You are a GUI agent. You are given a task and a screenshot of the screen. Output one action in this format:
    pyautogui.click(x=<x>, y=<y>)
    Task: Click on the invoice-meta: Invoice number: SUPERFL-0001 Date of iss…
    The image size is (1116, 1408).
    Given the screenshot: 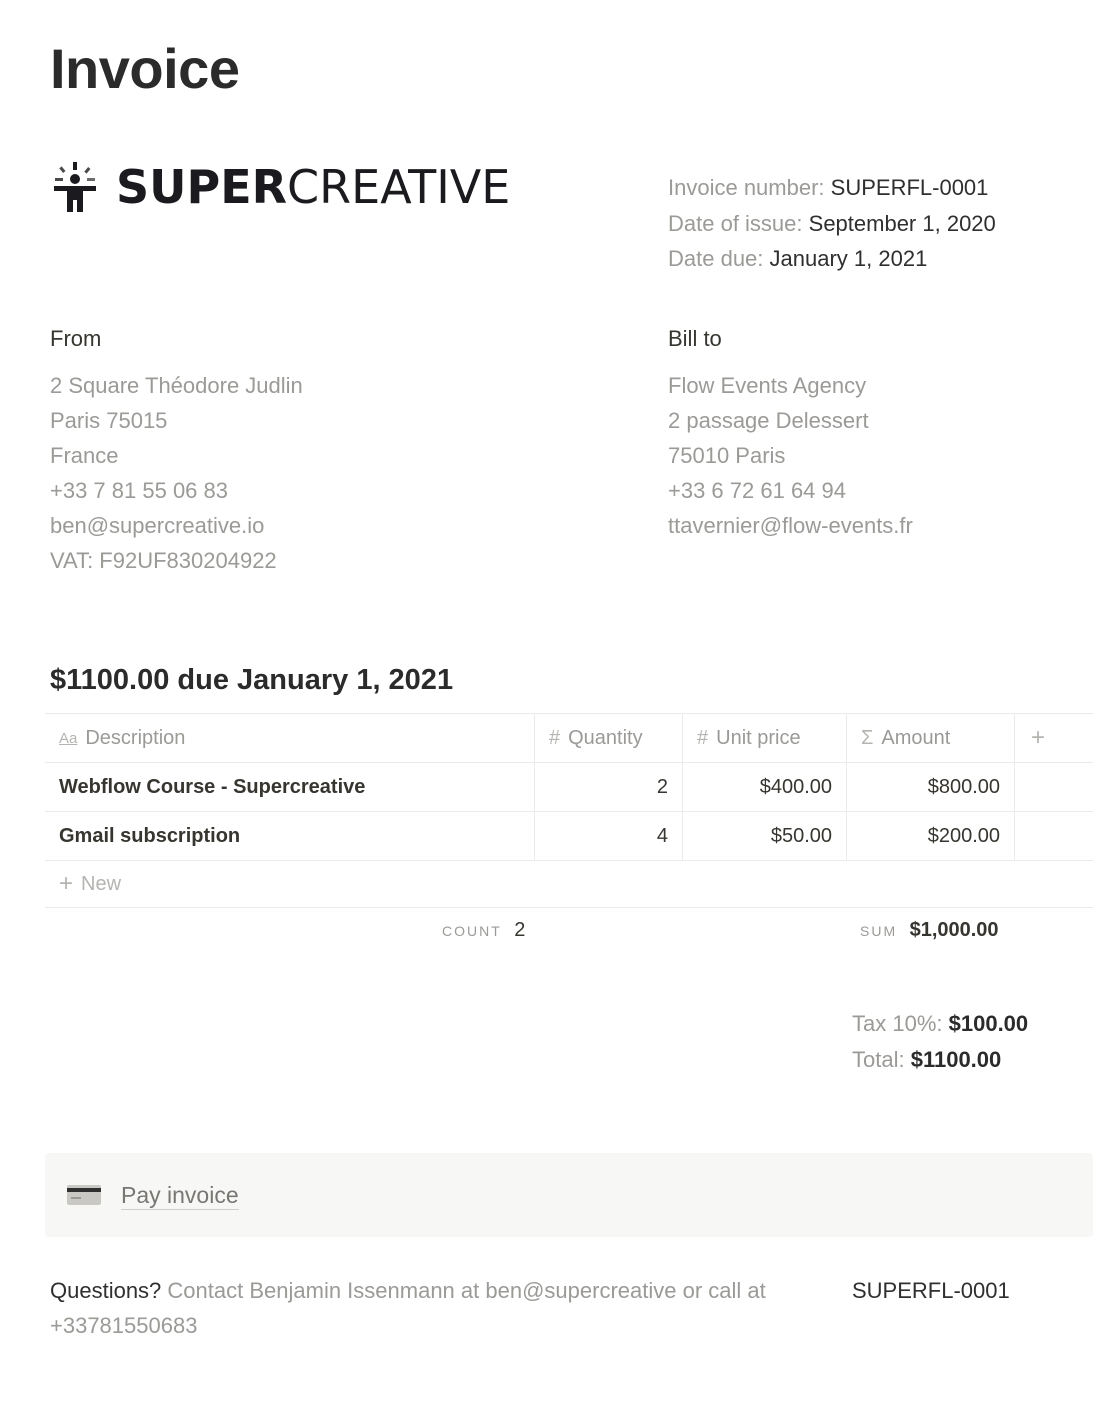 What is the action you would take?
    pyautogui.click(x=832, y=223)
    